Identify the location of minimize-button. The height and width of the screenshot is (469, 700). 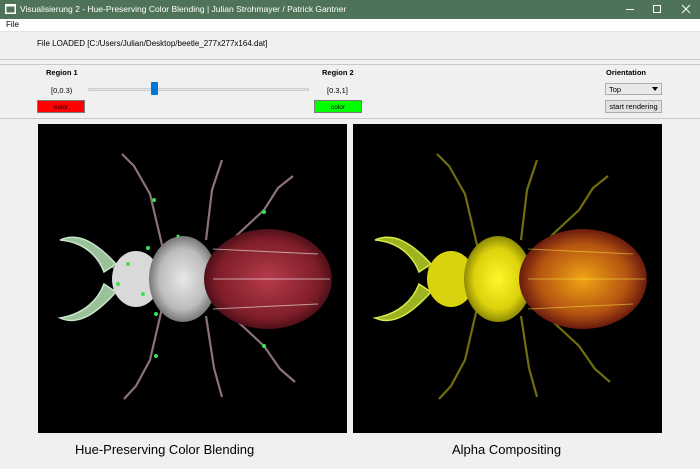
(630, 9).